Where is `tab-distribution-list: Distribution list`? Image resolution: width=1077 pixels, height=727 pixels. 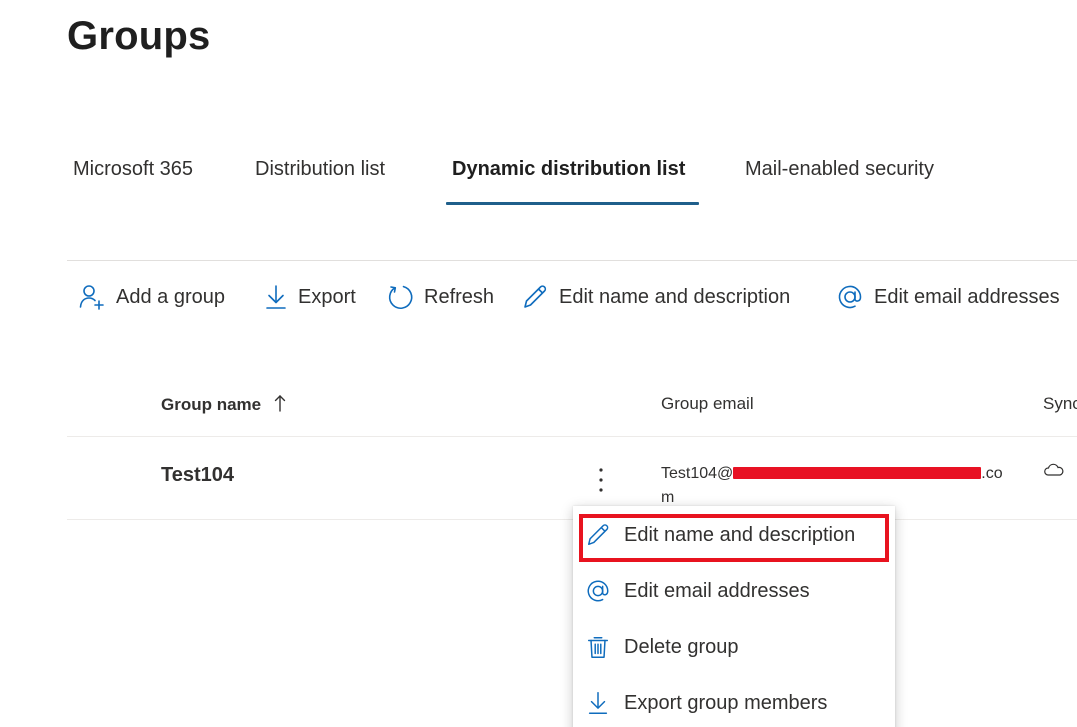
tab-distribution-list: Distribution list is located at coordinates (320, 169).